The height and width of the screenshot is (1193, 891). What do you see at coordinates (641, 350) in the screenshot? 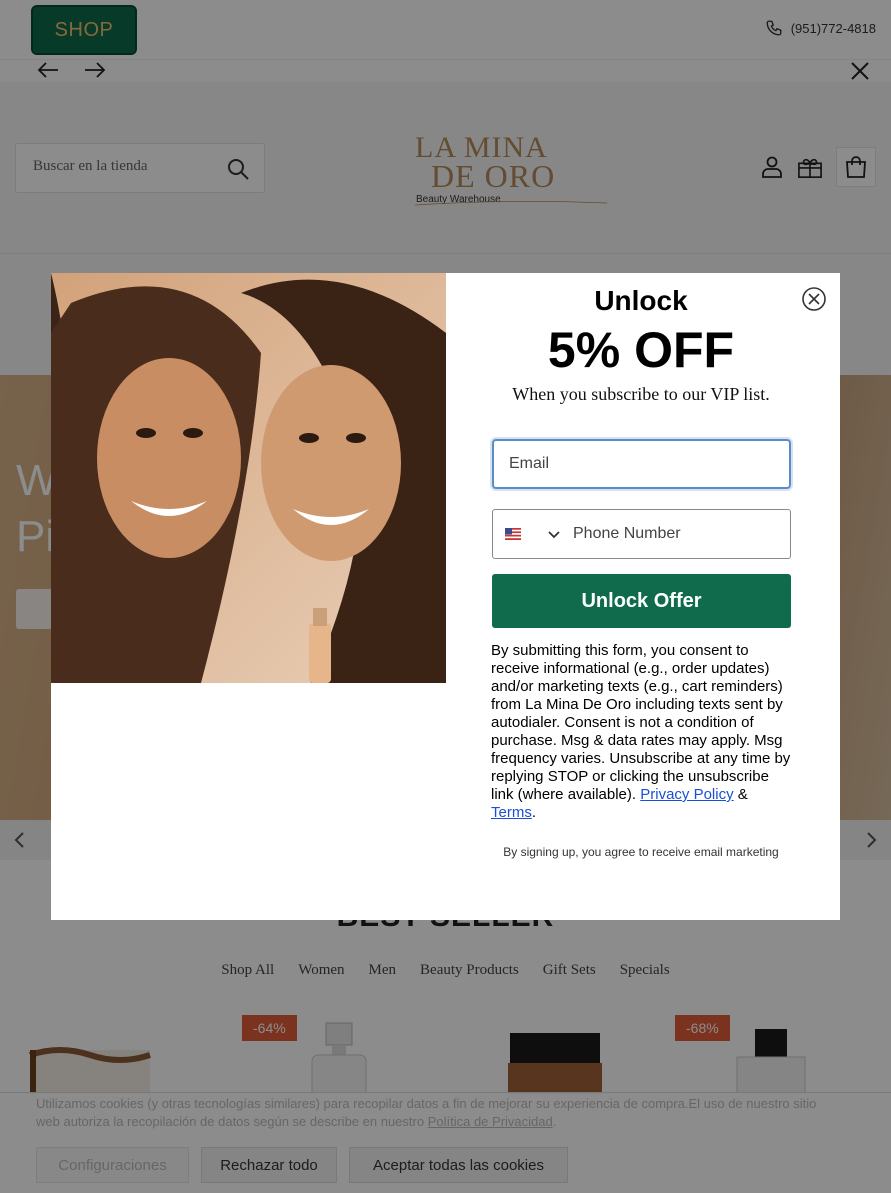
I see `modal-offer: 5% OFF` at bounding box center [641, 350].